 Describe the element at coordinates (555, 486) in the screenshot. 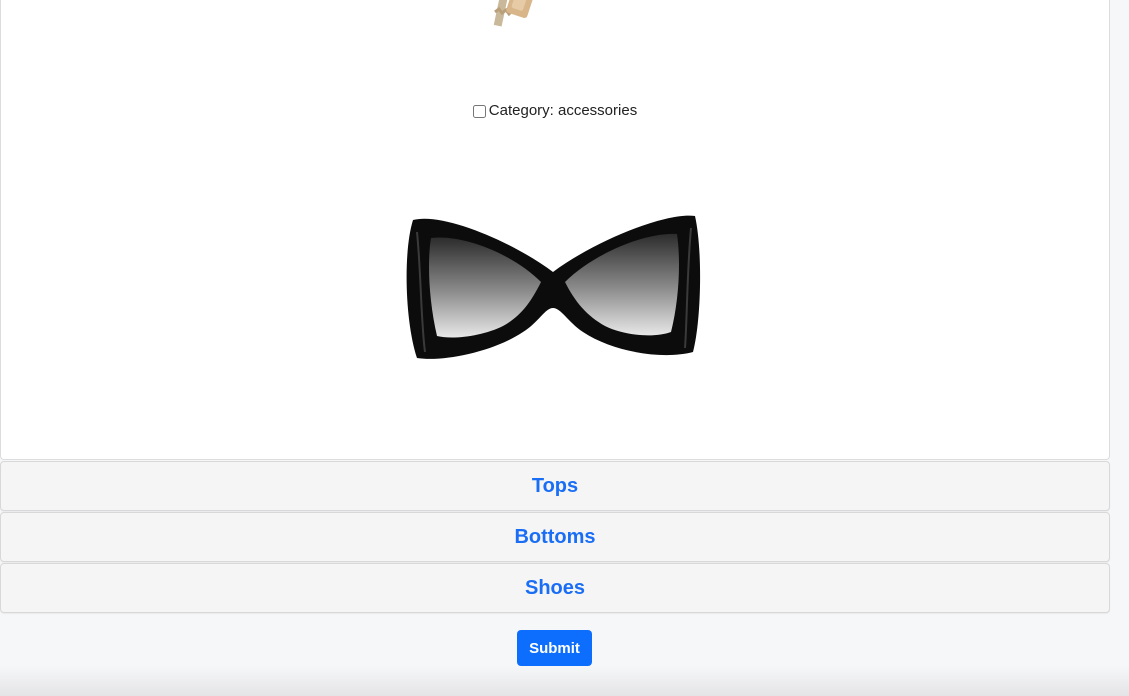

I see `section-tops: Tops` at that location.